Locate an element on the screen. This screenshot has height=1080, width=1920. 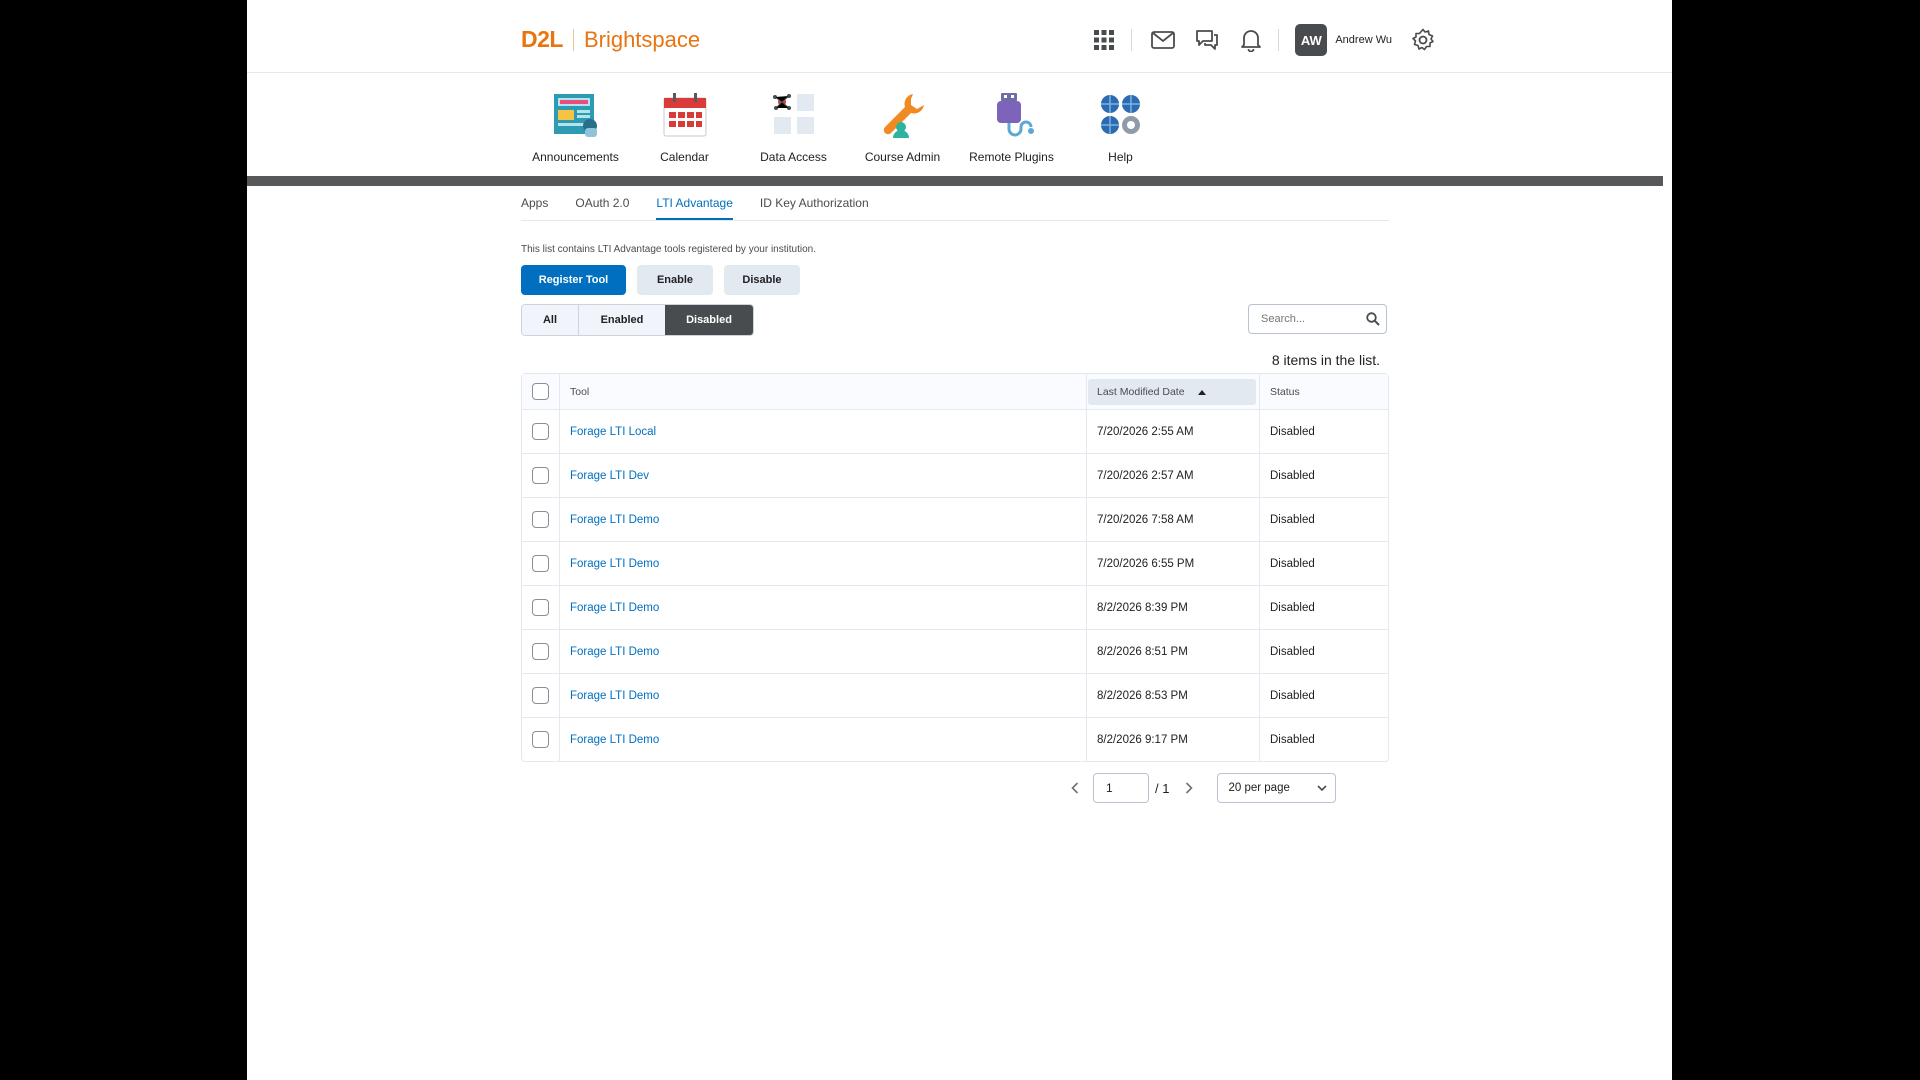
search-input is located at coordinates (1311, 319).